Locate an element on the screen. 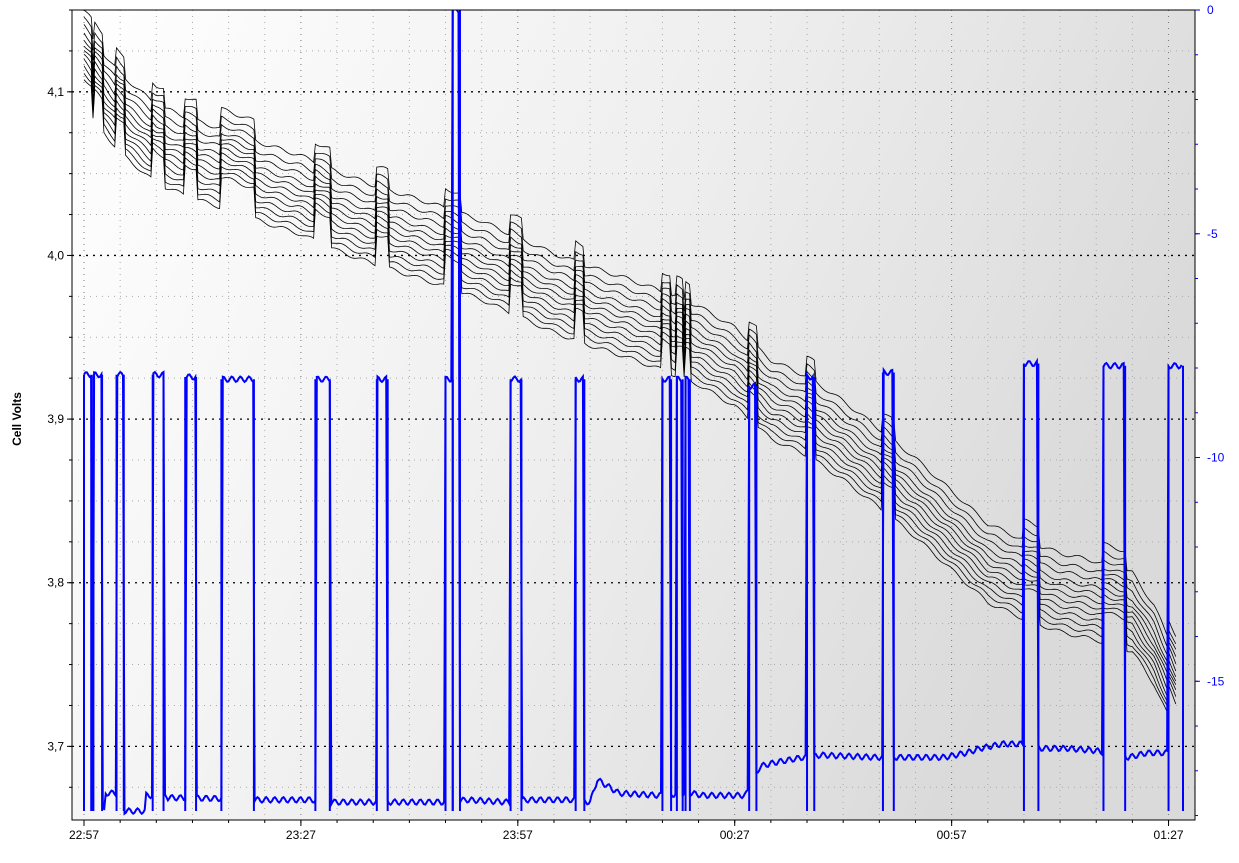  y2-tick-label: -5 is located at coordinates (1212, 234).